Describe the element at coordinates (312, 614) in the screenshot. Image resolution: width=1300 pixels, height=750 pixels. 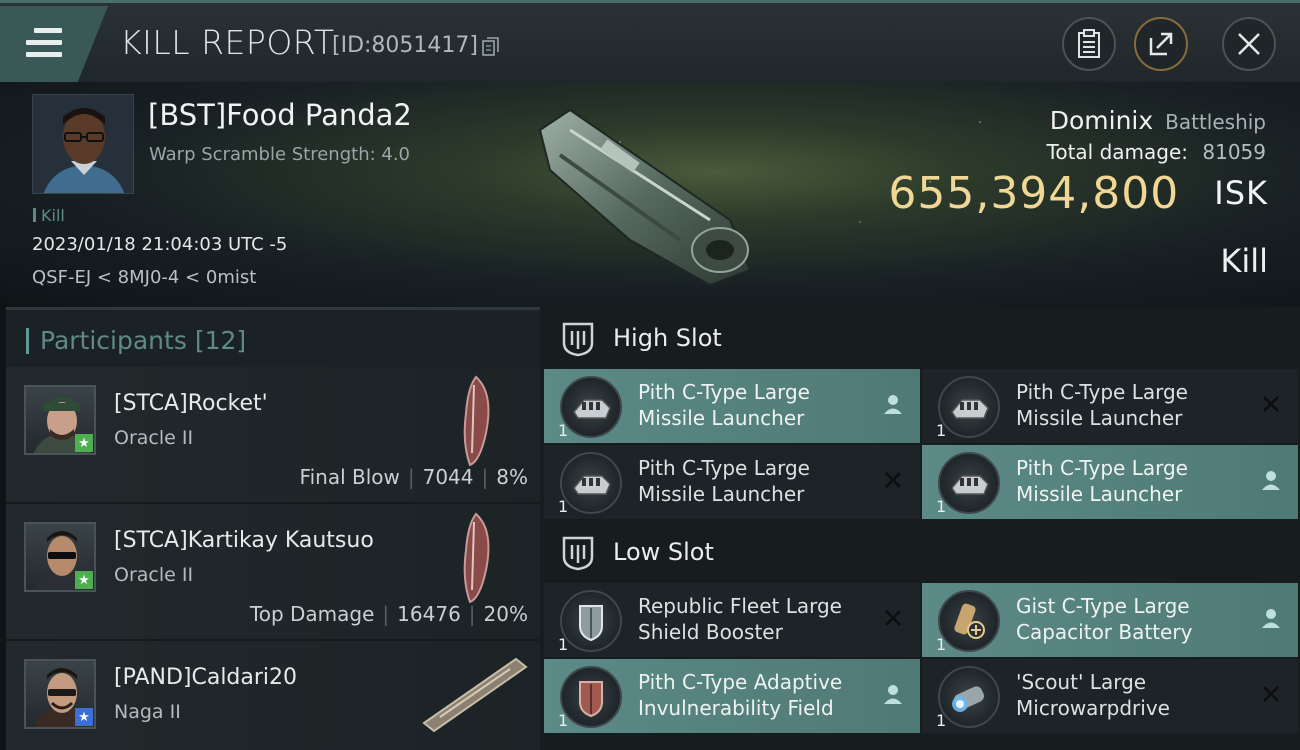
I see `participant-role: Top Damage` at that location.